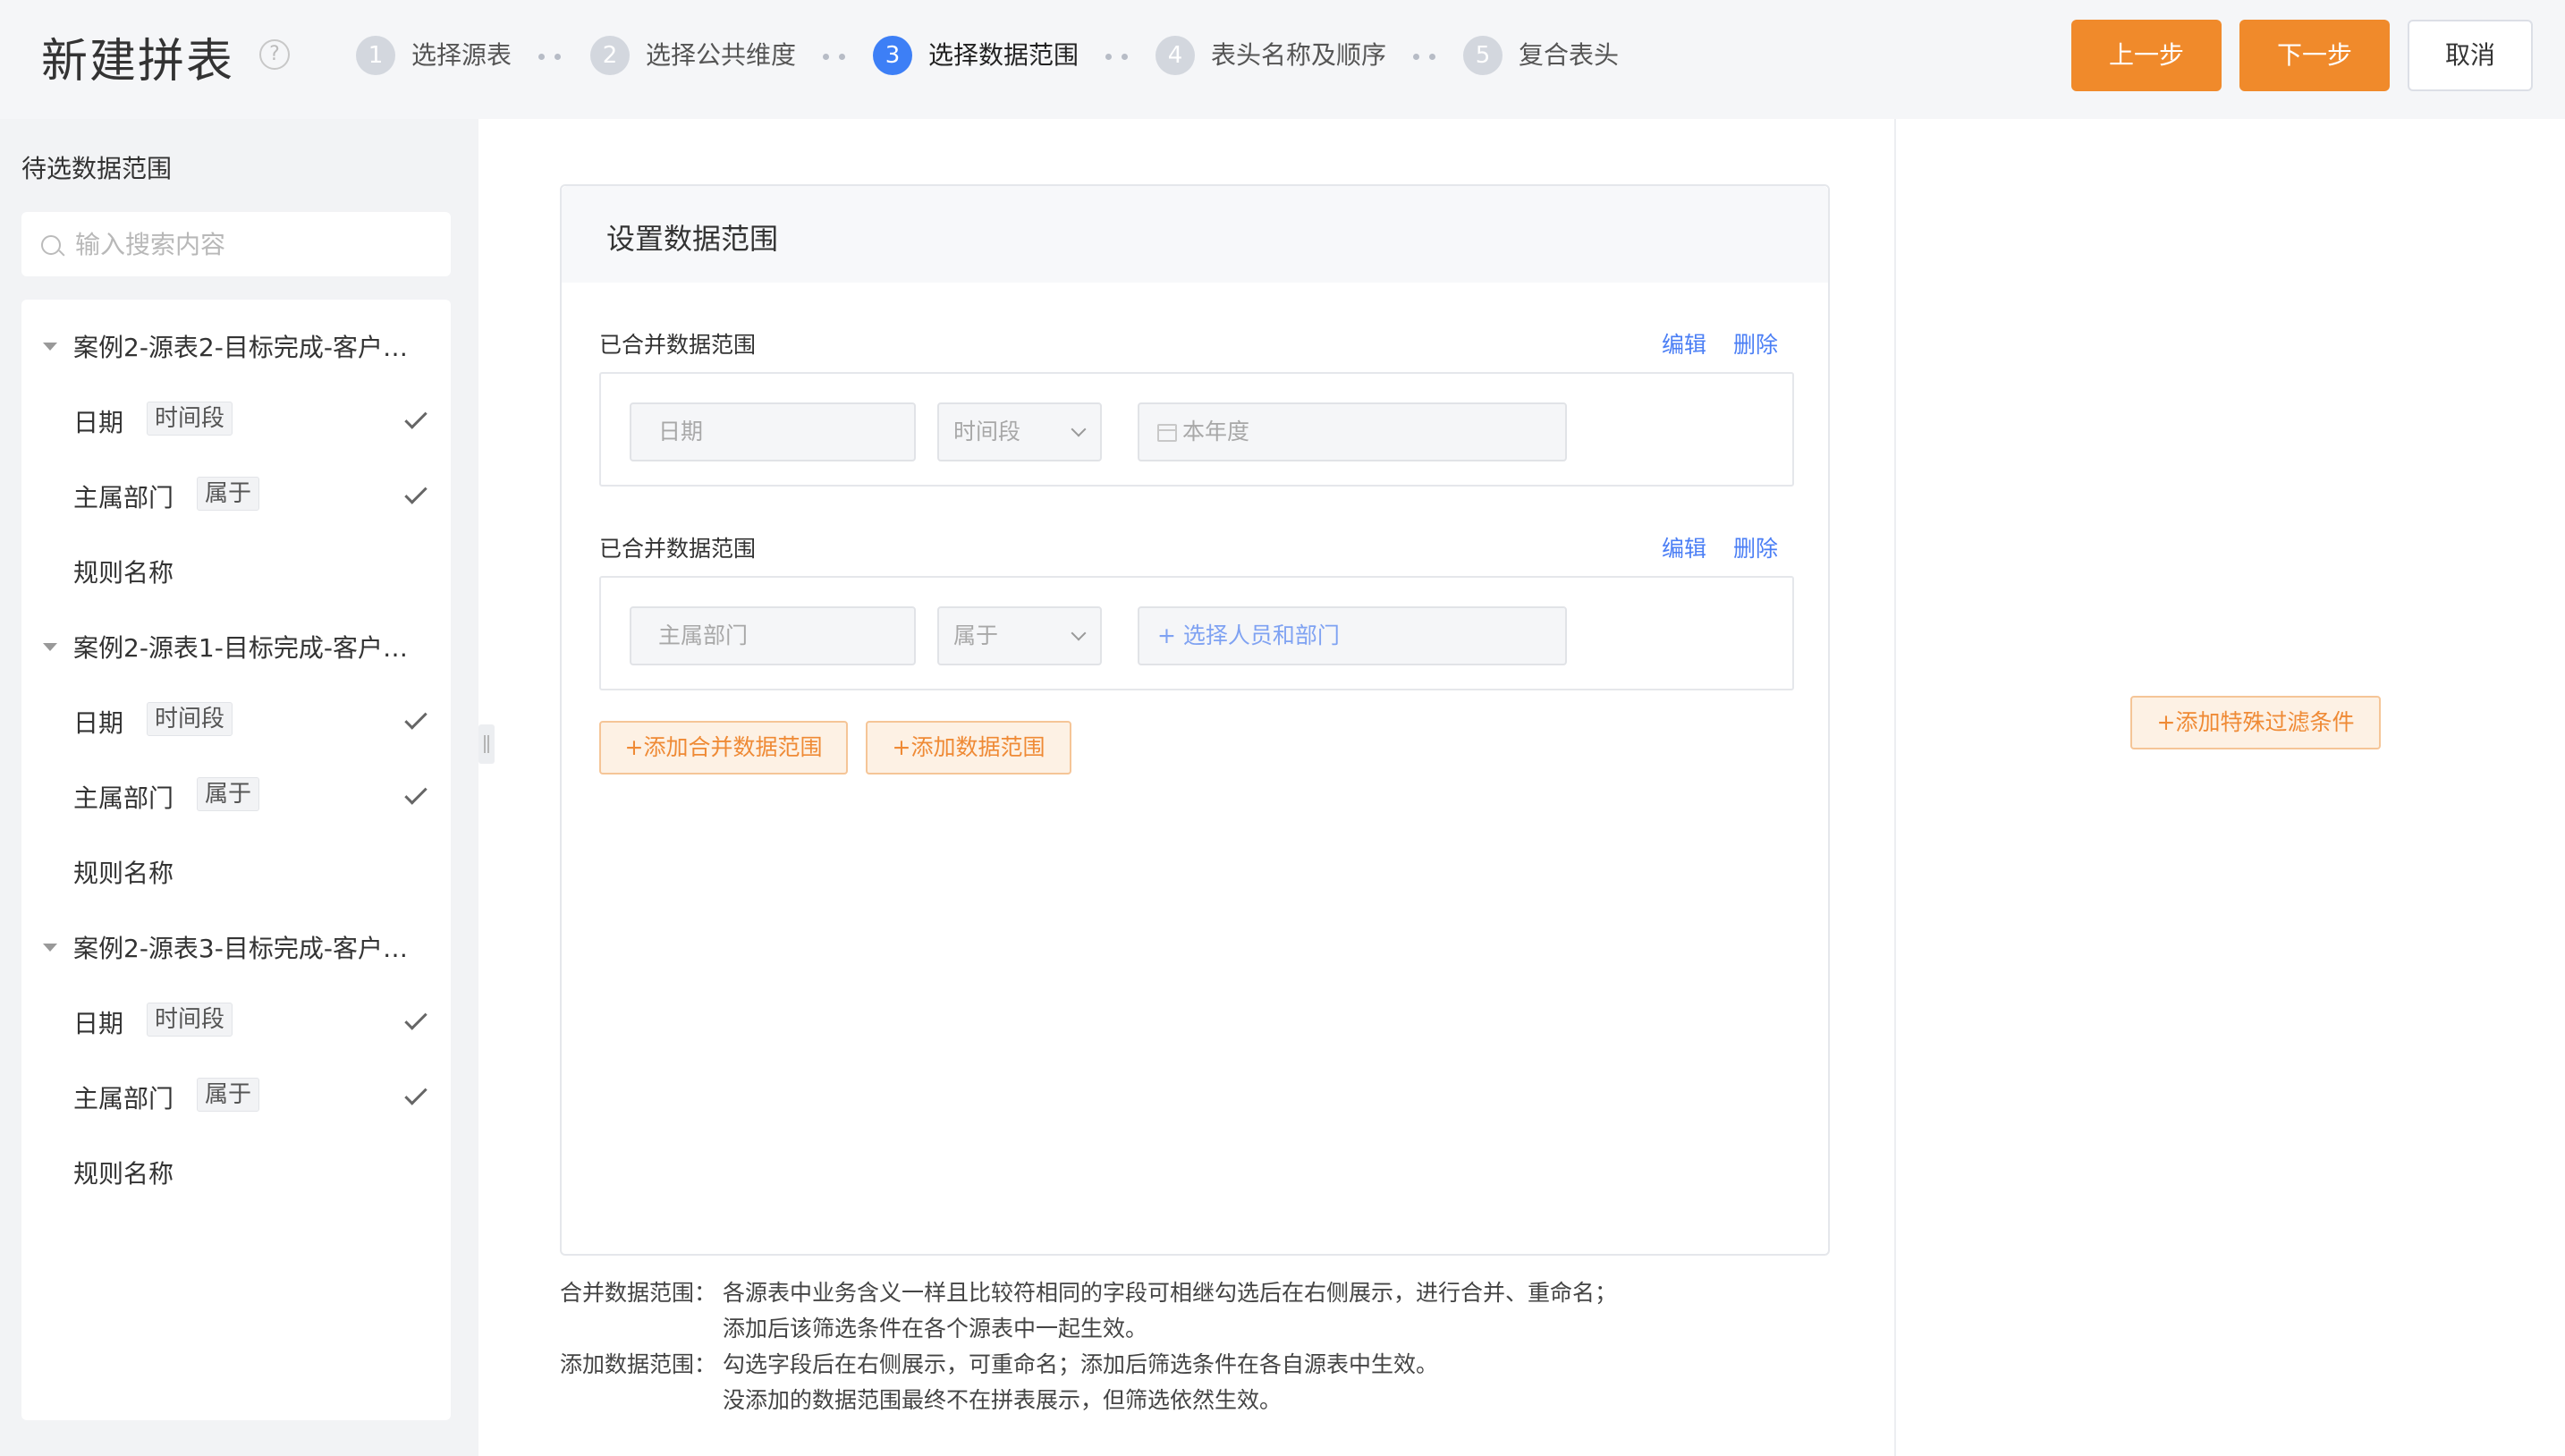 Image resolution: width=2565 pixels, height=1456 pixels. Describe the element at coordinates (1248, 635) in the screenshot. I see `select-people-departments-text: + 选择人员和部门` at that location.